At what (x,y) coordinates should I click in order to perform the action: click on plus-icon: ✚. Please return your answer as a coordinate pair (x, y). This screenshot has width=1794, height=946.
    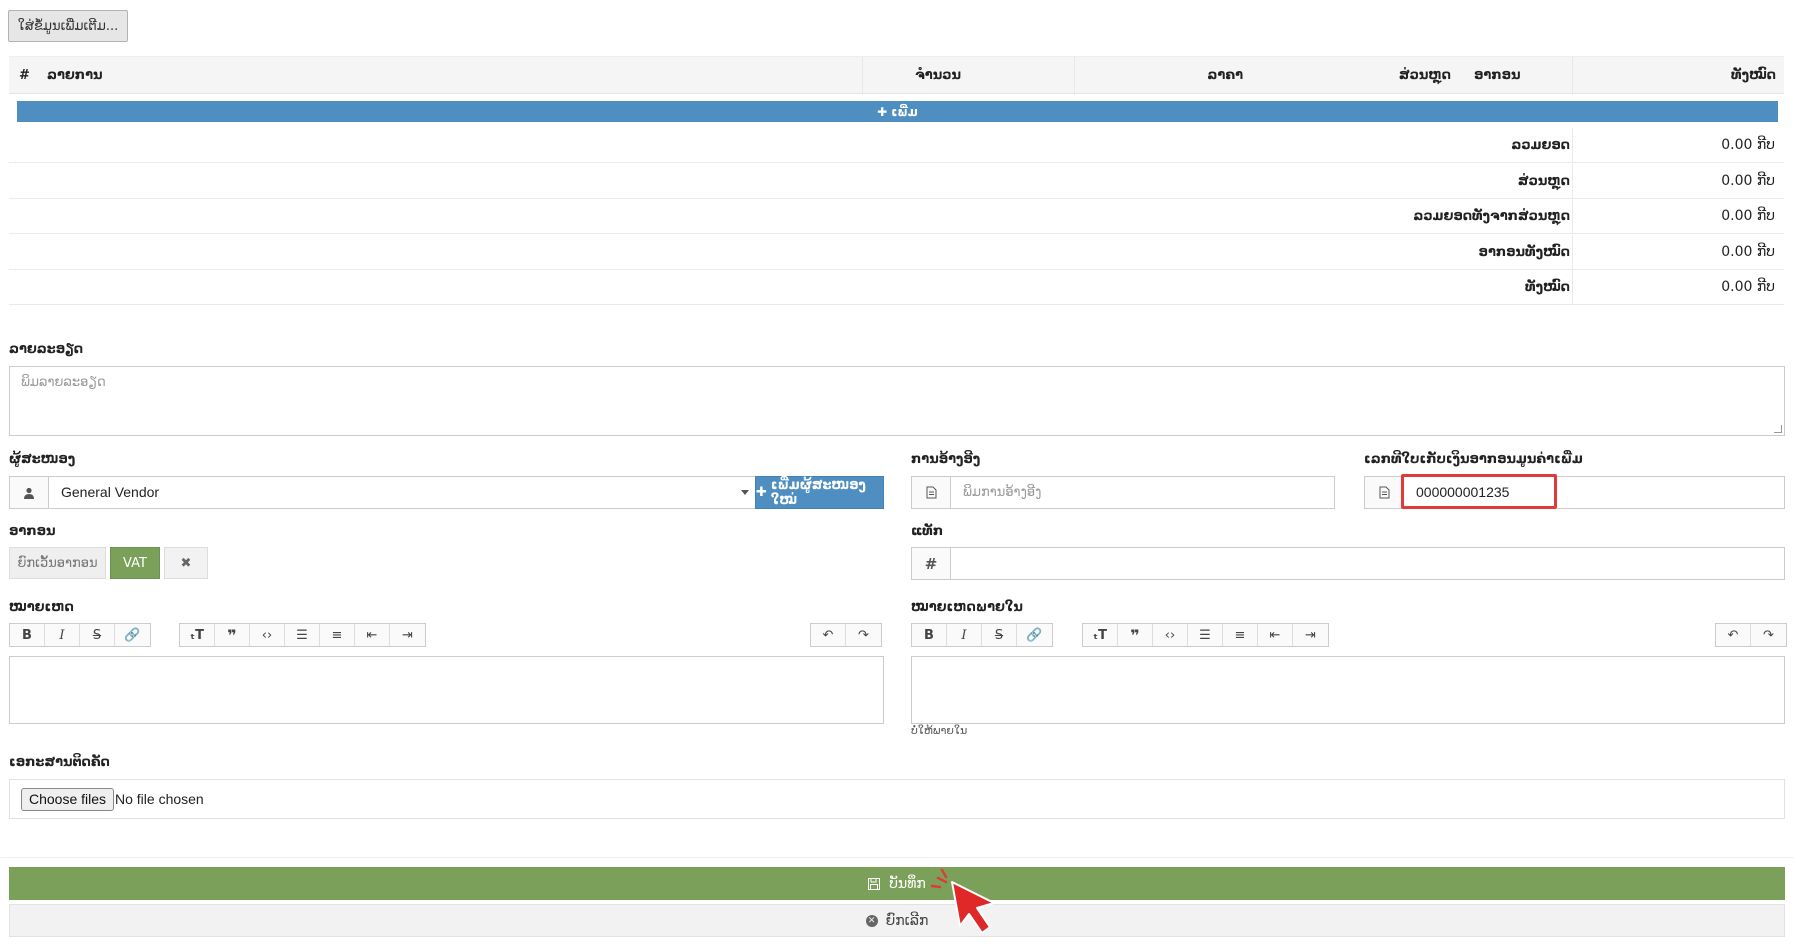
    Looking at the image, I should click on (761, 492).